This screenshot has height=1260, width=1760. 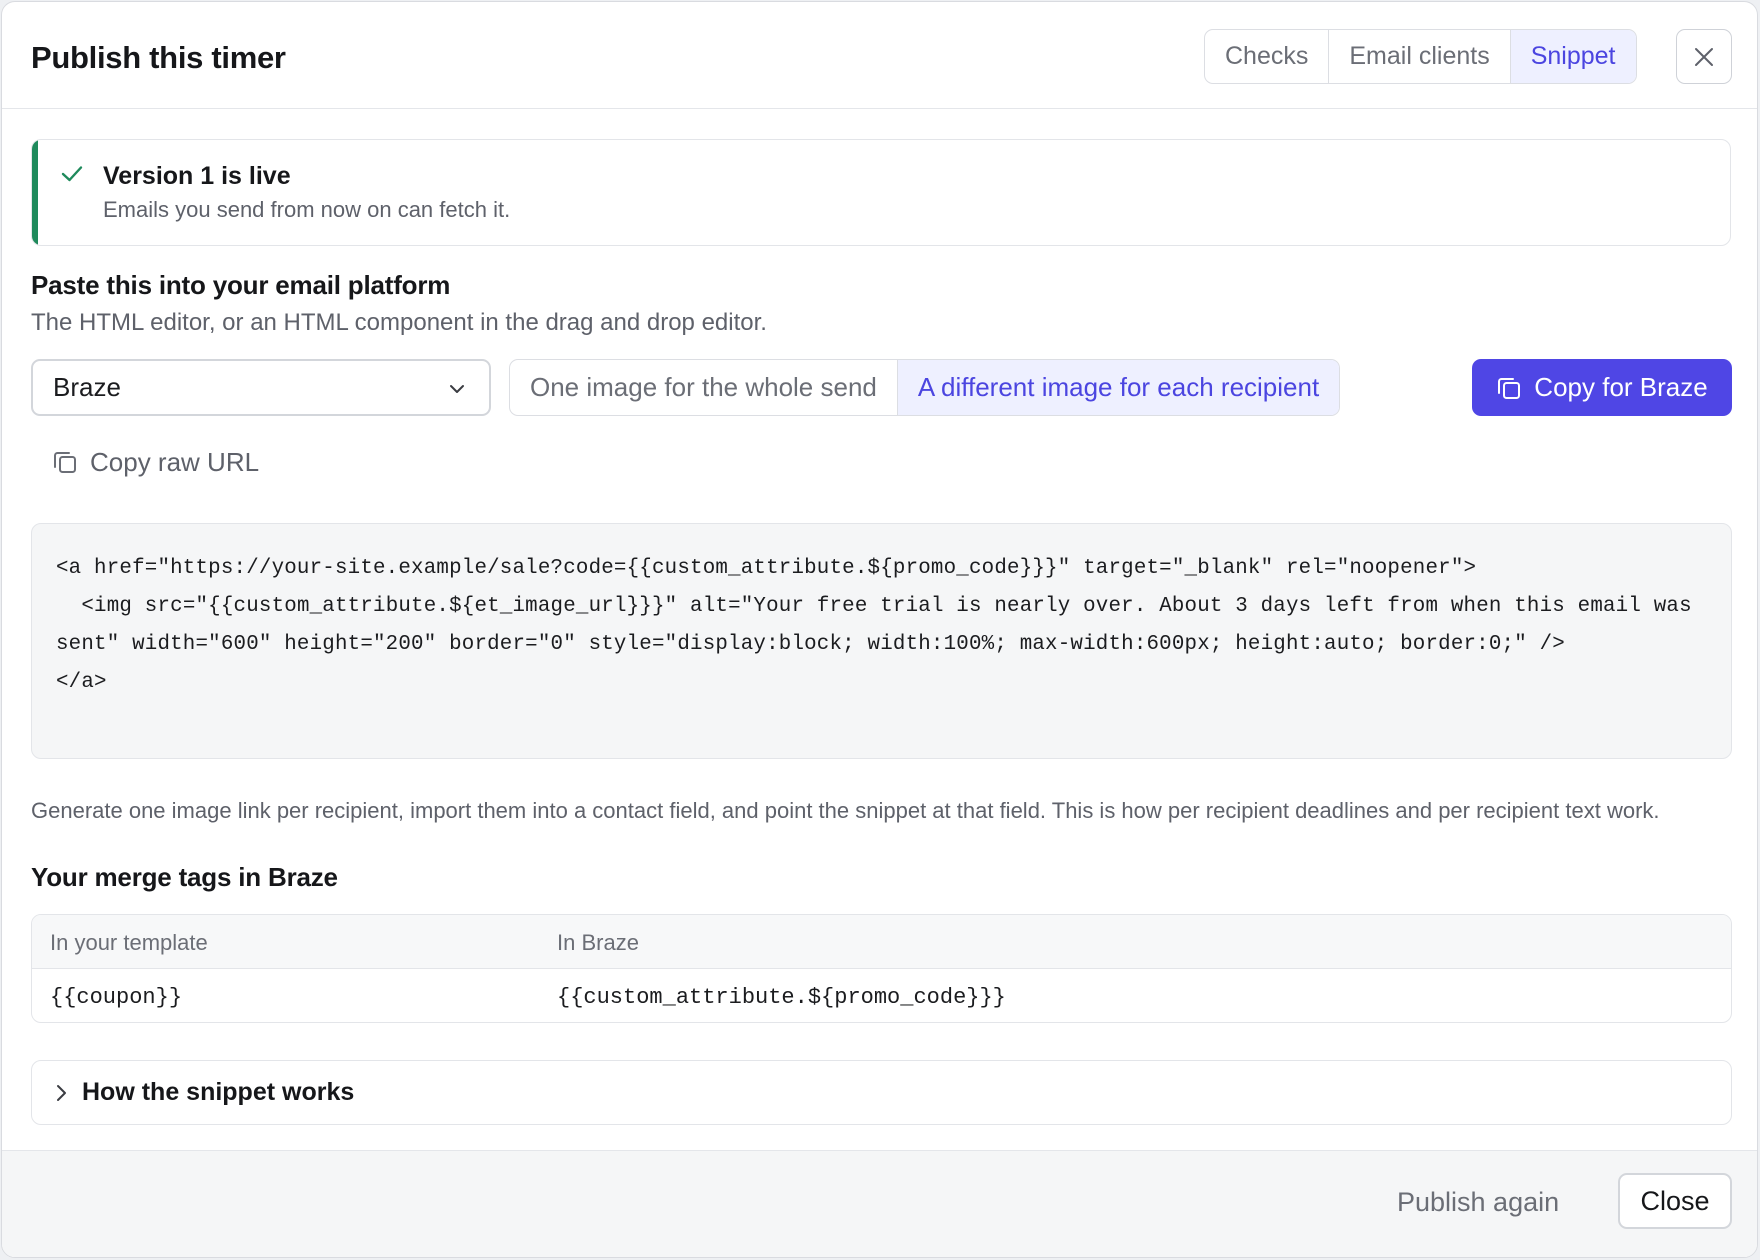 I want to click on copy-for-platform-button: Copy for Braze, so click(x=1602, y=387).